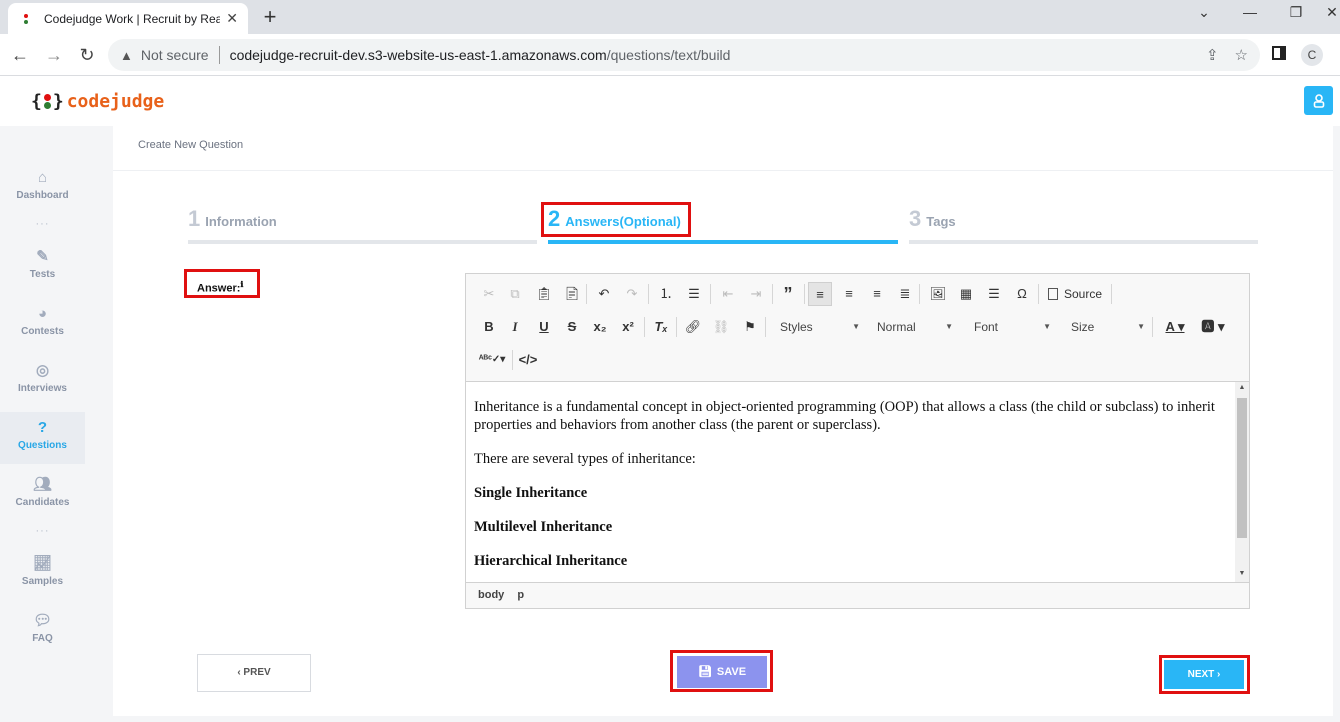 This screenshot has height=722, width=1340. Describe the element at coordinates (661, 327) in the screenshot. I see `remove-format-icon: Tₓ` at that location.